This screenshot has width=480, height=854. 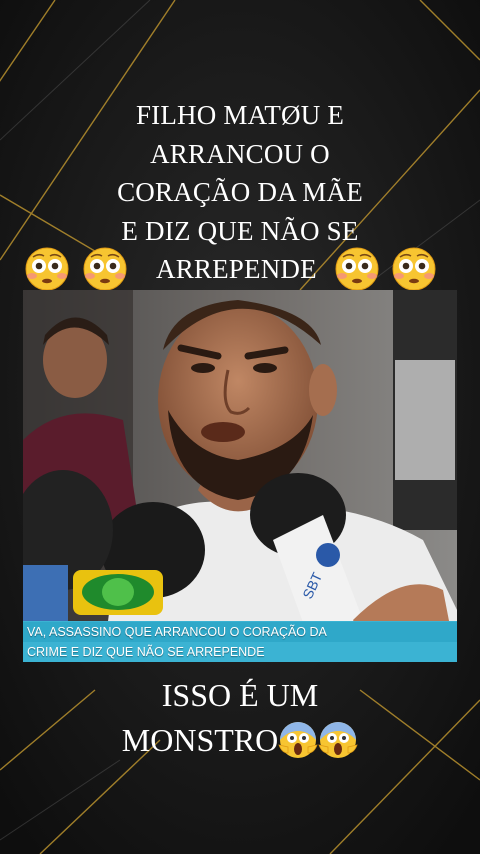 I want to click on caption: ISSO É UM MONSTRO, so click(x=240, y=718).